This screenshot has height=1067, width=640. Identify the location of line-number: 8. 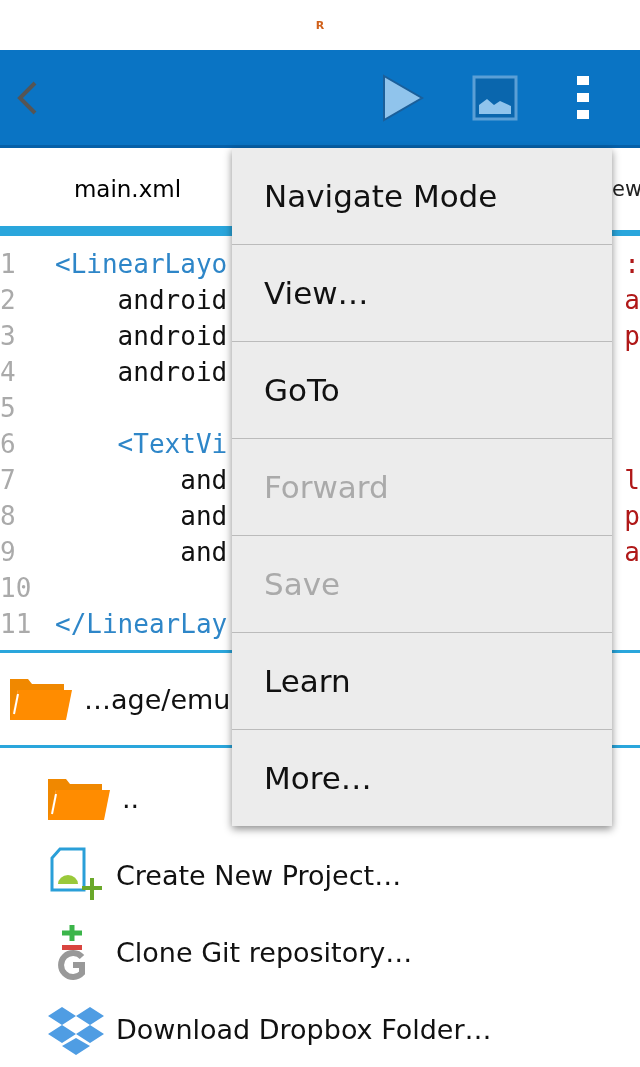
(8, 516).